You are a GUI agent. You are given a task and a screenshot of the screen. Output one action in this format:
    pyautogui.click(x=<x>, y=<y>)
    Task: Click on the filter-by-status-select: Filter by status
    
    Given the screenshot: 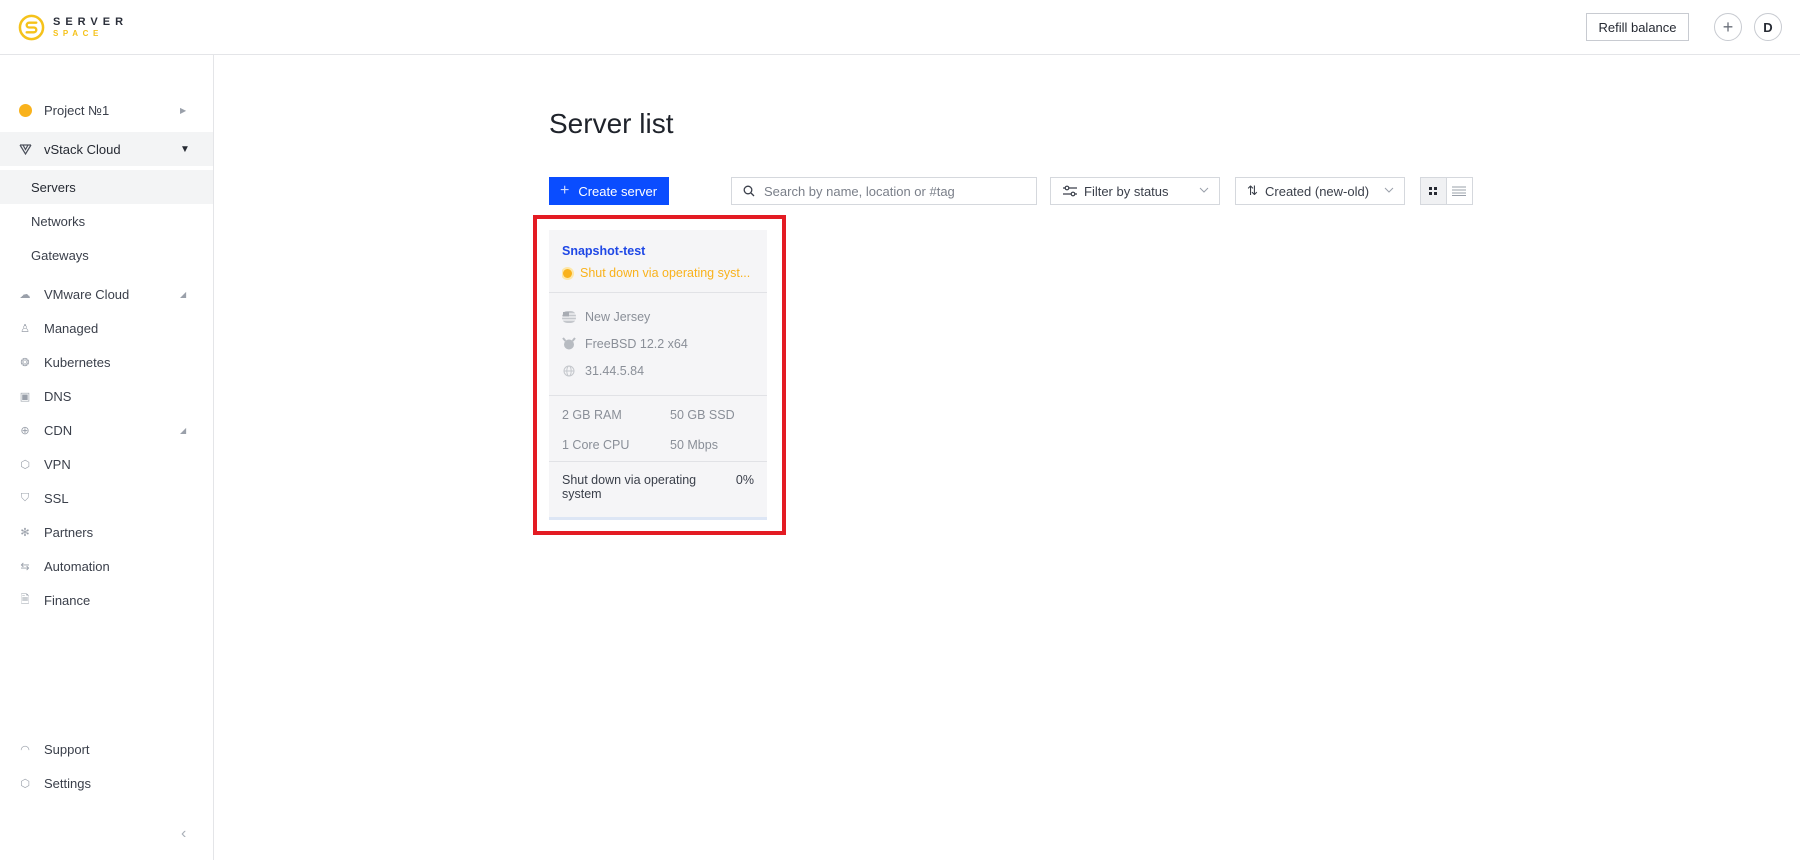 What is the action you would take?
    pyautogui.click(x=1135, y=191)
    